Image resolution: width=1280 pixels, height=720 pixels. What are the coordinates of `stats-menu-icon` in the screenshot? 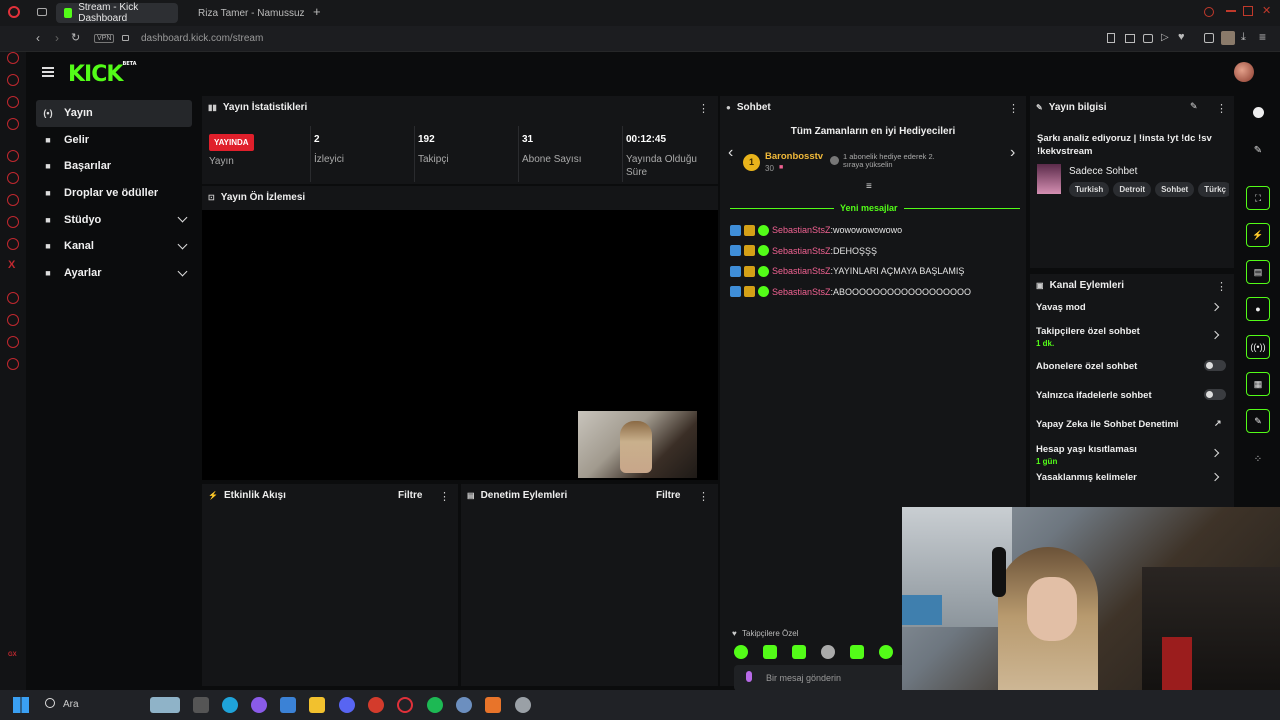 It's located at (703, 108).